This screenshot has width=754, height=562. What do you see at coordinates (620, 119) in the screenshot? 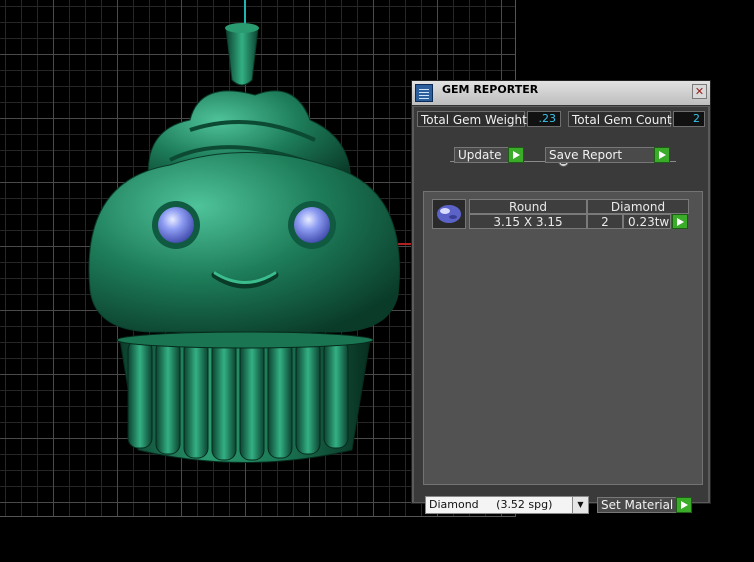
I see `total-gem-count-label: Total Gem Count` at bounding box center [620, 119].